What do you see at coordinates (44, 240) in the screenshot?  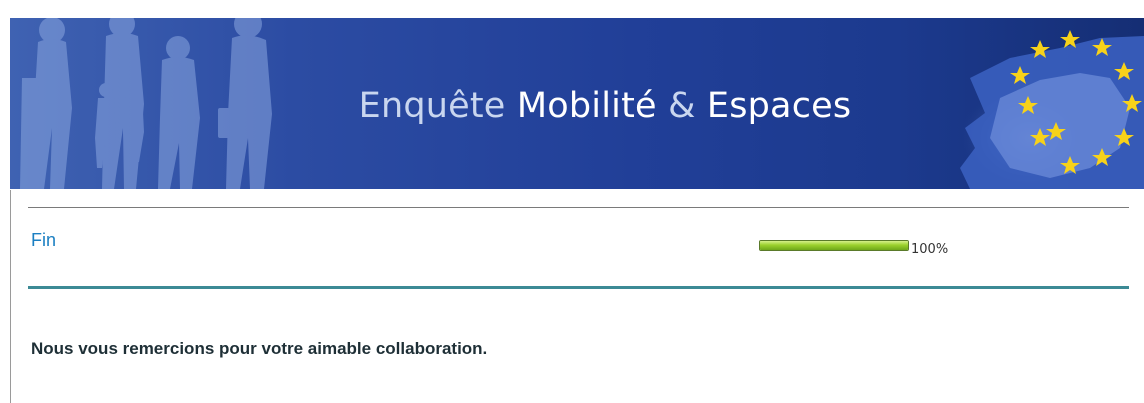 I see `section-title: Fin` at bounding box center [44, 240].